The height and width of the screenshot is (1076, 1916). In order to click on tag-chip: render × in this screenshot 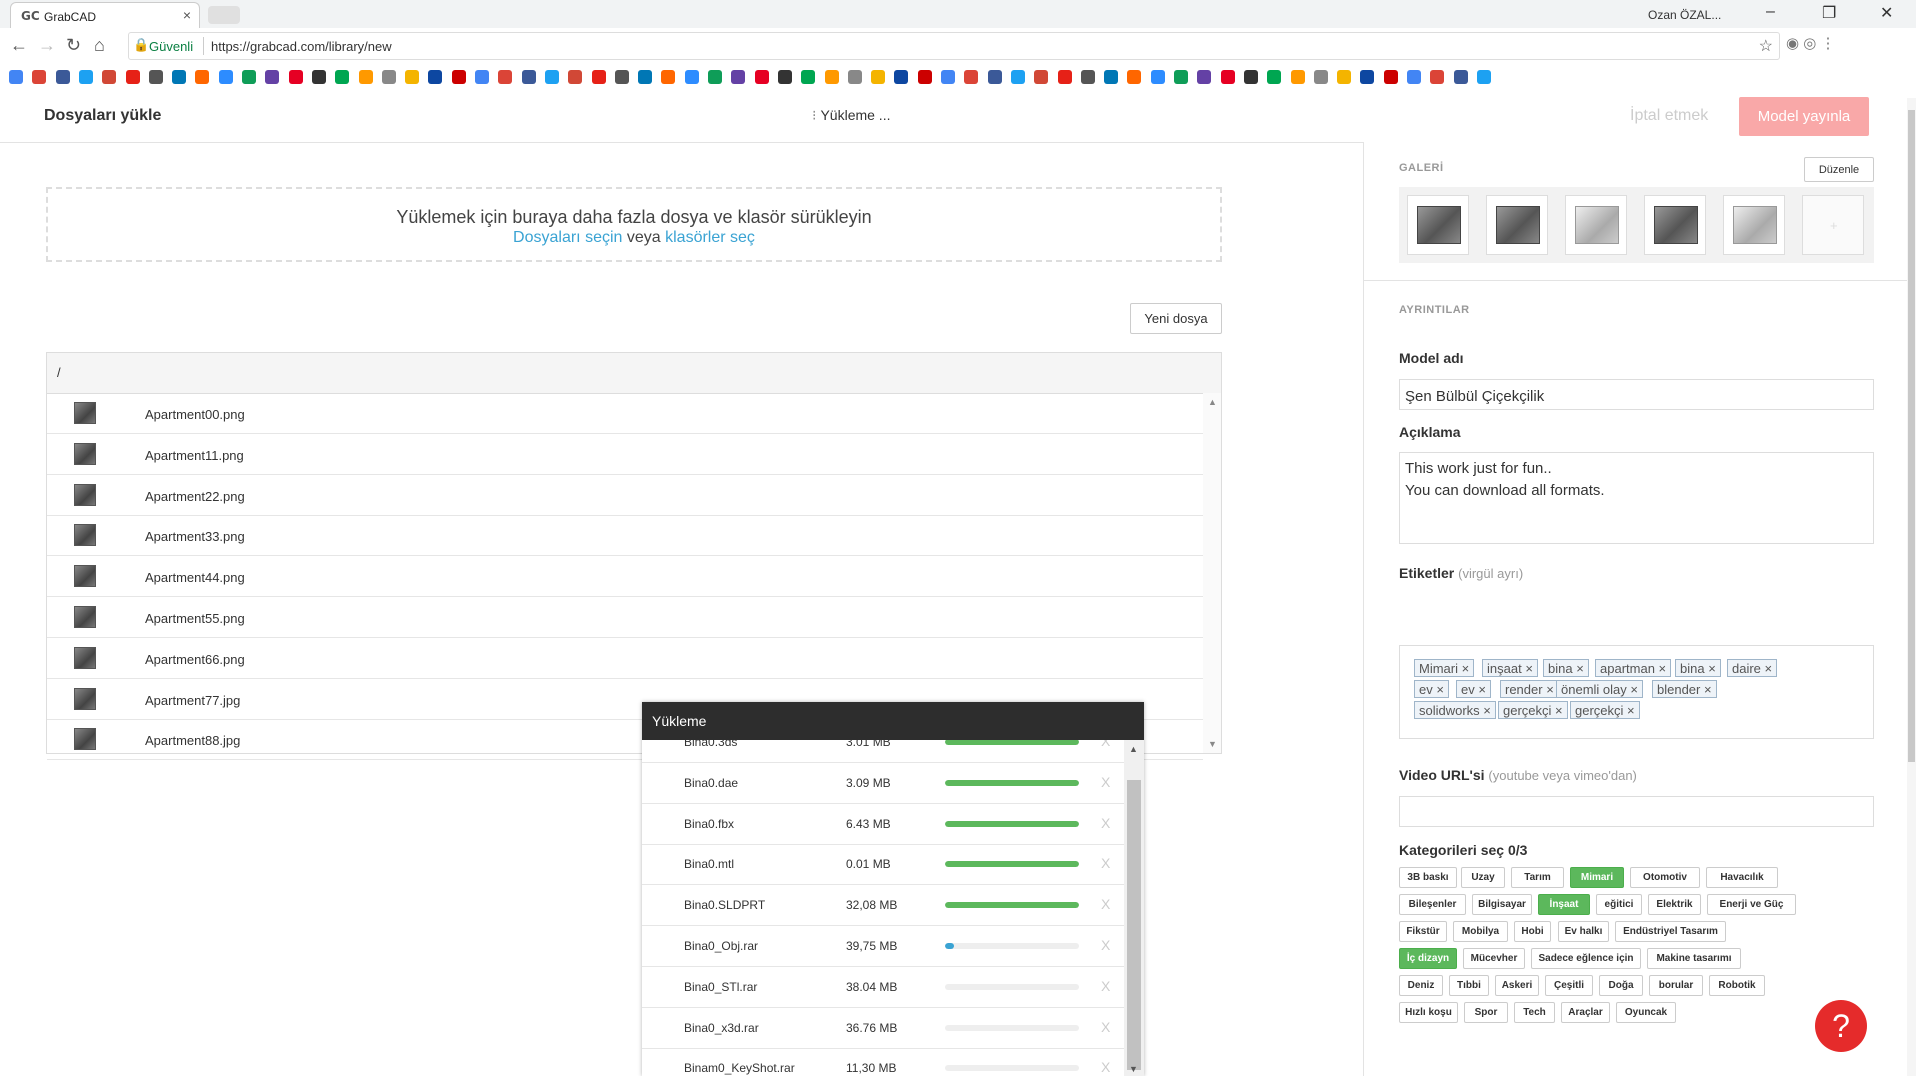, I will do `click(1529, 689)`.